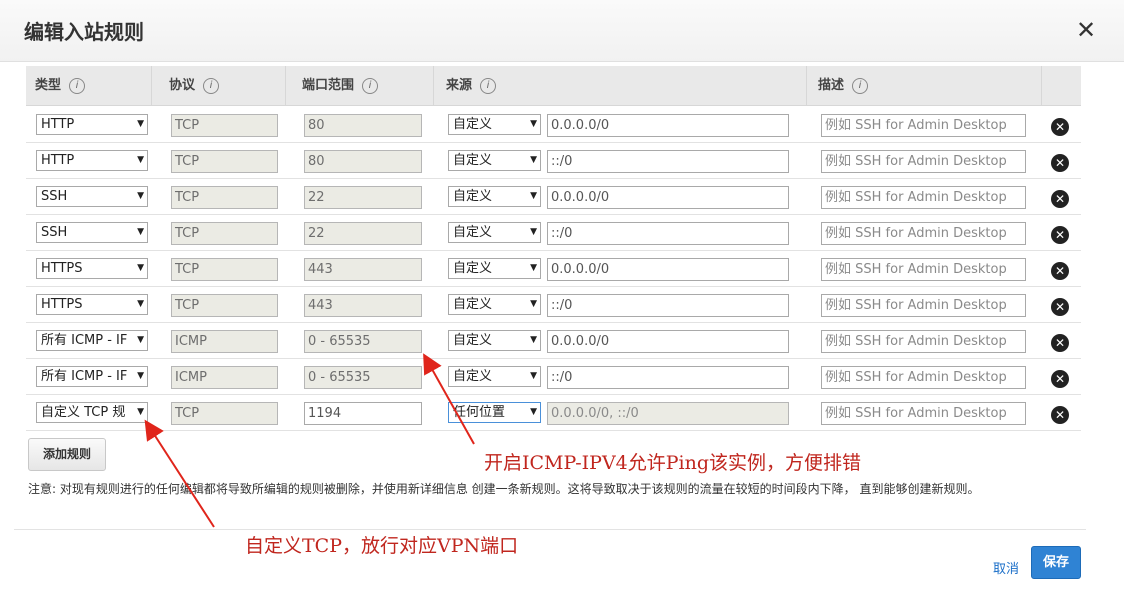 Image resolution: width=1124 pixels, height=599 pixels. I want to click on cancel-button: 取消, so click(1006, 567).